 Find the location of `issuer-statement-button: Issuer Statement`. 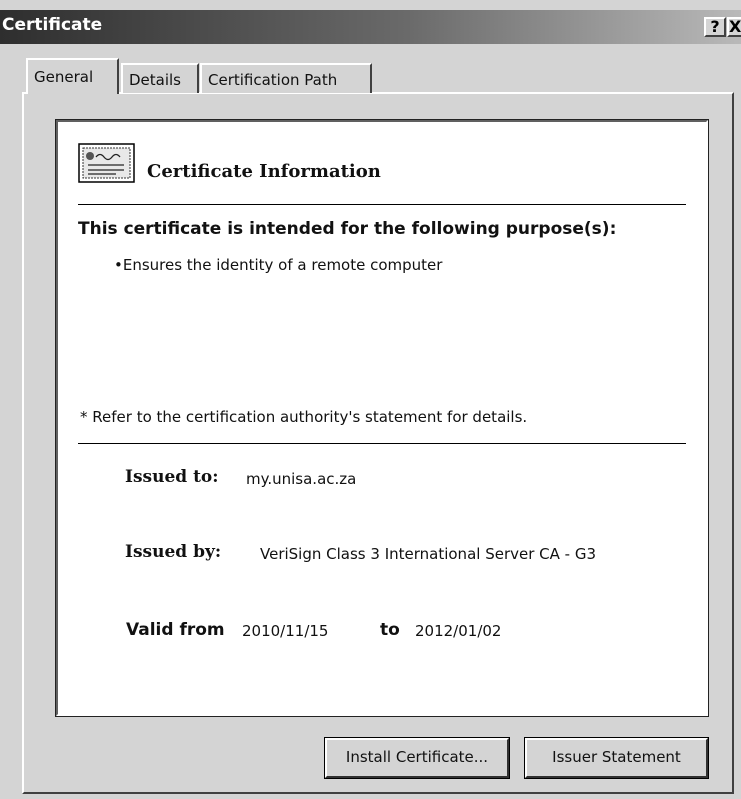

issuer-statement-button: Issuer Statement is located at coordinates (616, 758).